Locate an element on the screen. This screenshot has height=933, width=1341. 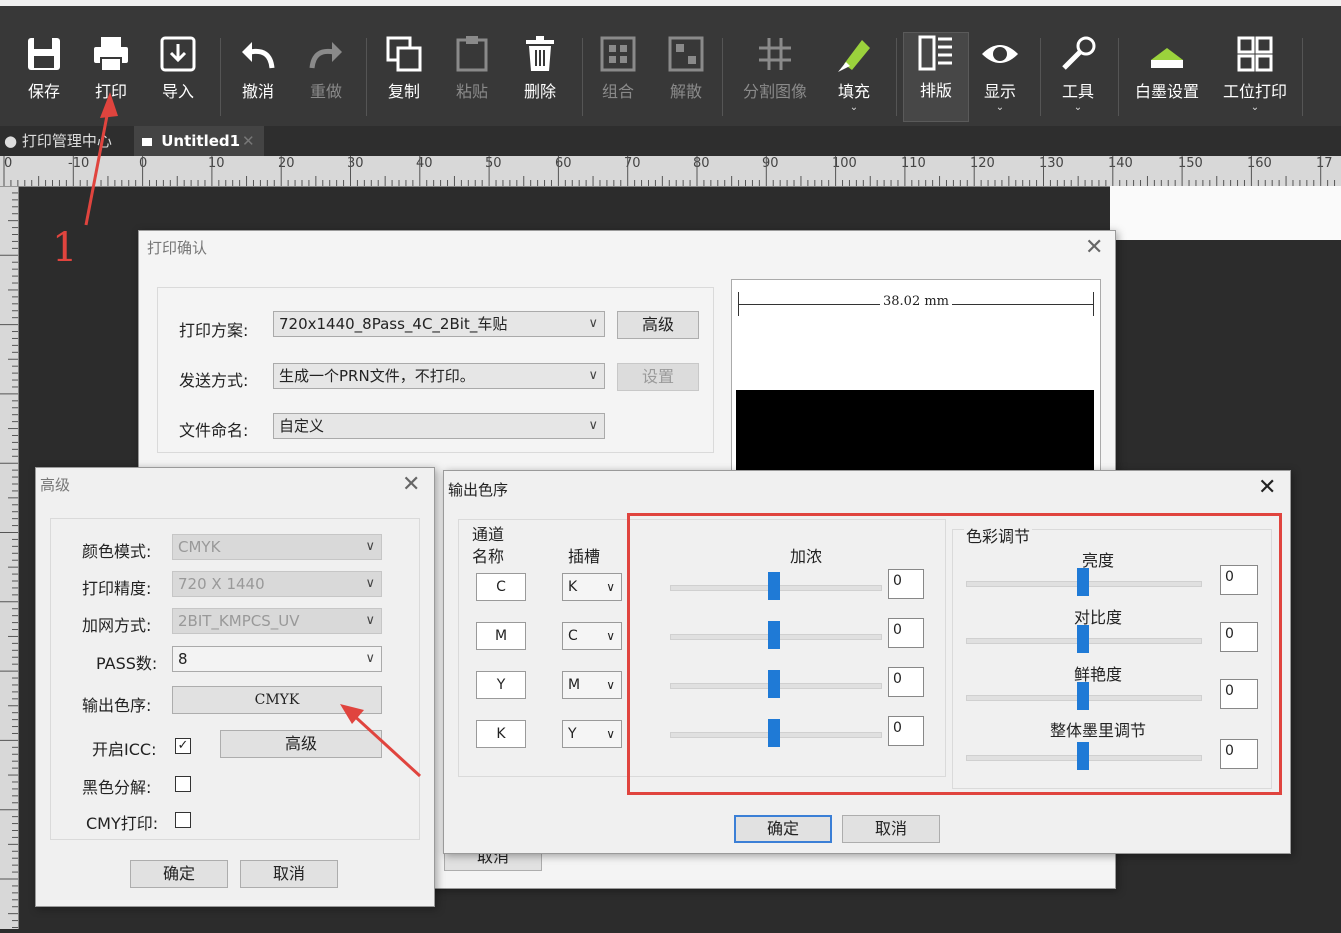
highlight-box is located at coordinates (954, 654).